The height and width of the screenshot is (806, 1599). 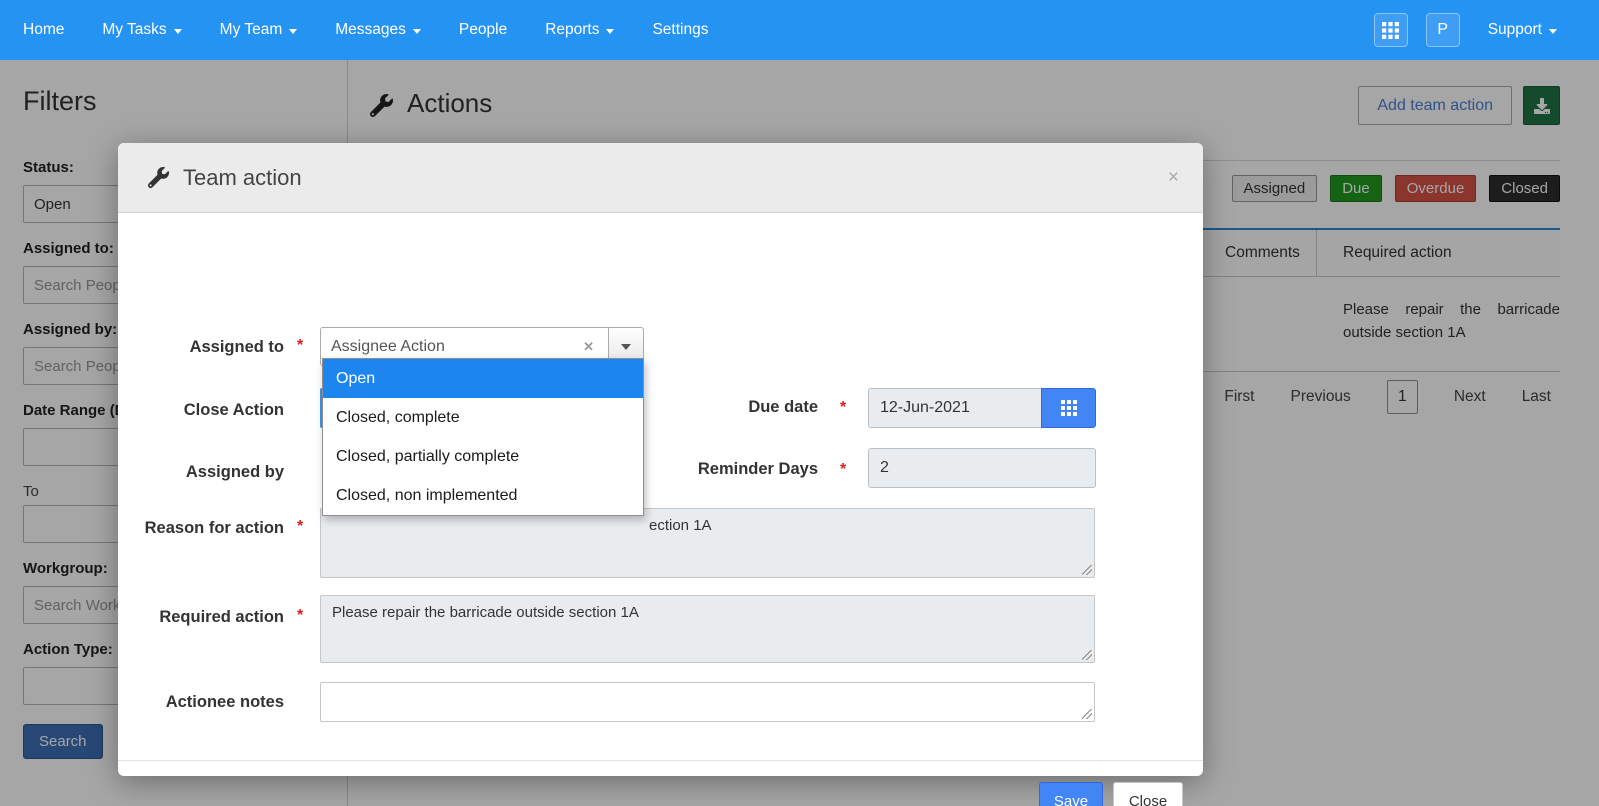 I want to click on assigned-by-field-label: Assigned by, so click(x=234, y=472).